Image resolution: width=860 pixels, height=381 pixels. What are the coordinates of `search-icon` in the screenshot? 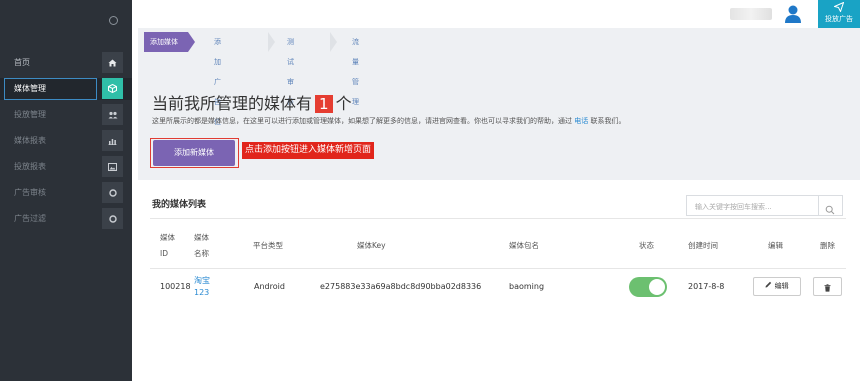 It's located at (830, 209).